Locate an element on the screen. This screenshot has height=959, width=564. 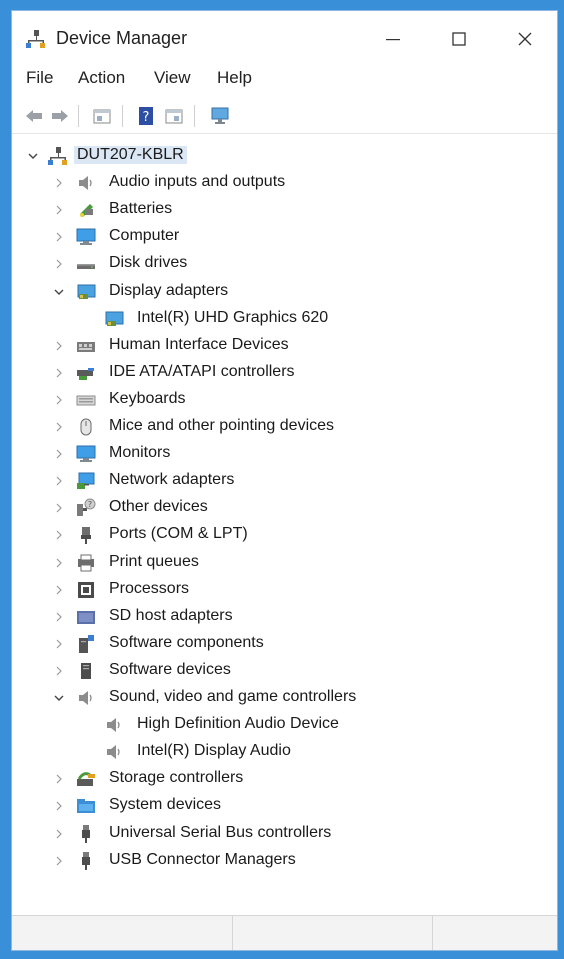
tree-root: DUT207-KBLR is located at coordinates (286, 156).